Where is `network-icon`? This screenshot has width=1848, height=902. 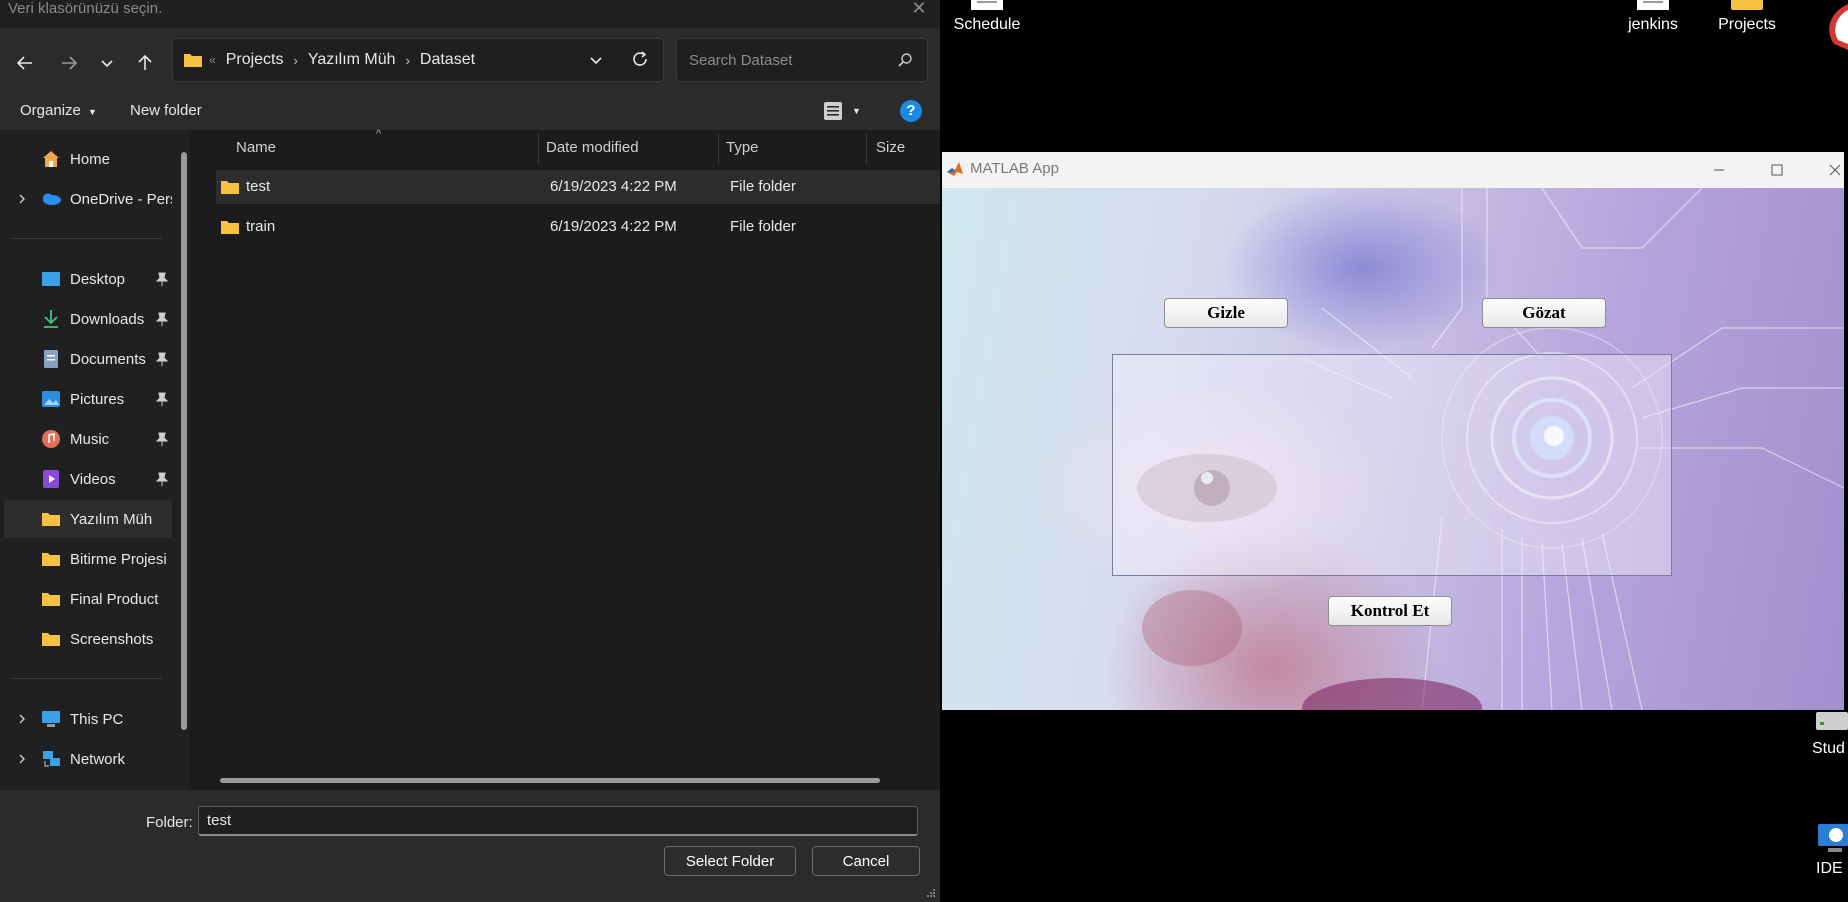
network-icon is located at coordinates (51, 759).